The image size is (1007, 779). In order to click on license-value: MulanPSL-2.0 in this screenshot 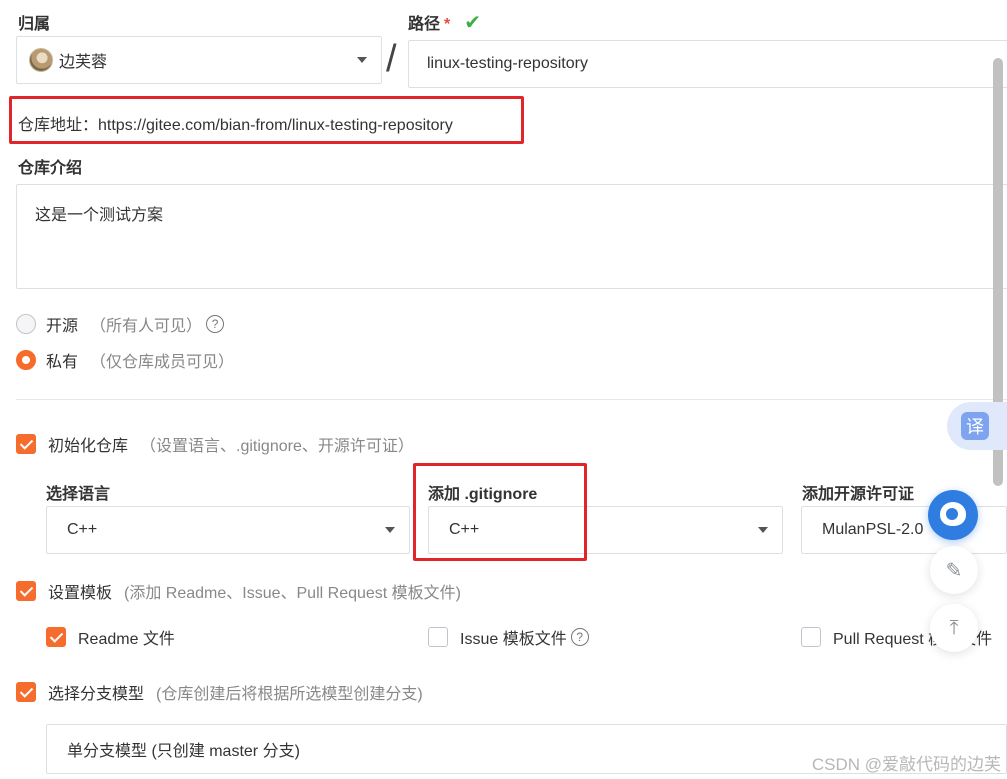, I will do `click(873, 529)`.